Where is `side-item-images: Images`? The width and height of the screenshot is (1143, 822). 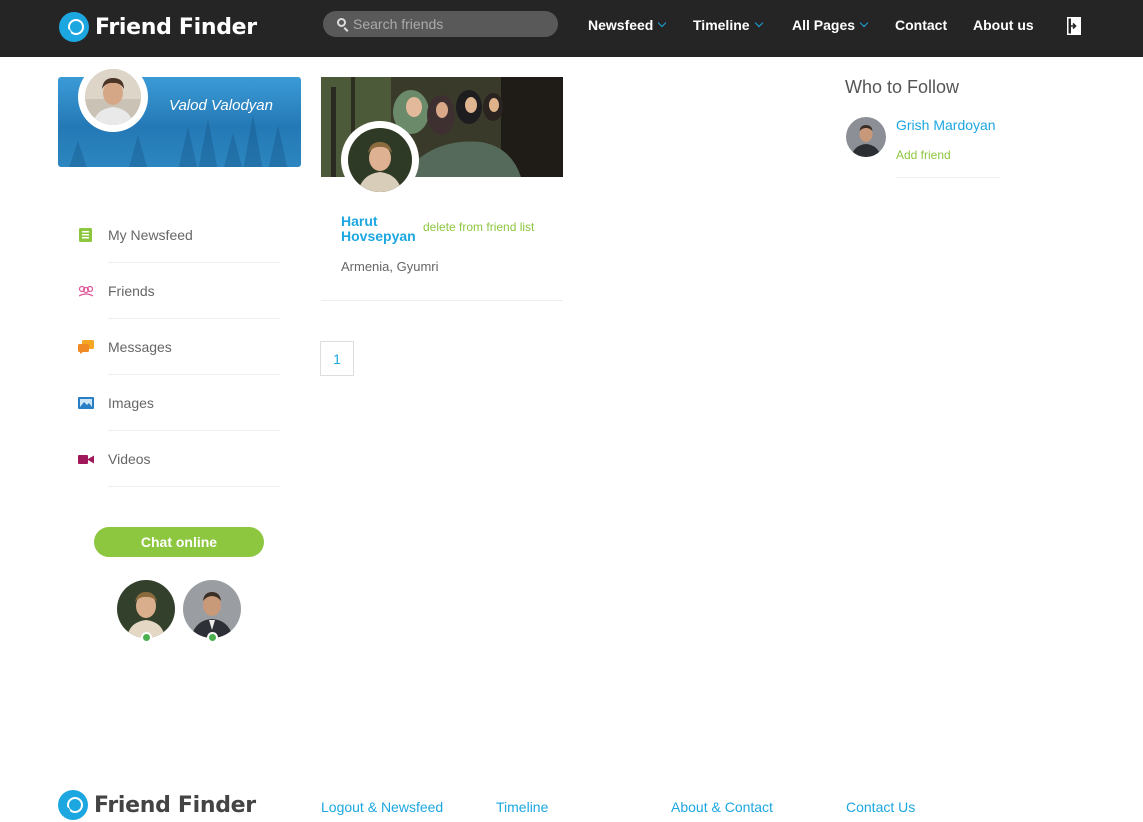 side-item-images: Images is located at coordinates (177, 403).